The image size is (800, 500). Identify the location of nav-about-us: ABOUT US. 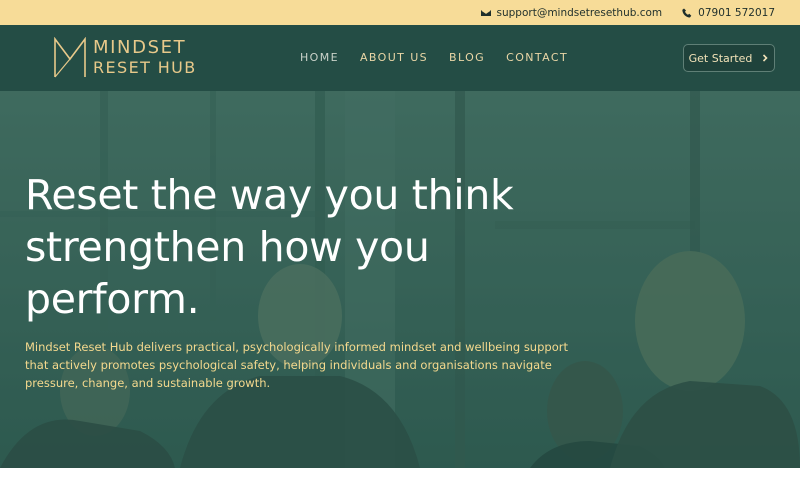
(394, 57).